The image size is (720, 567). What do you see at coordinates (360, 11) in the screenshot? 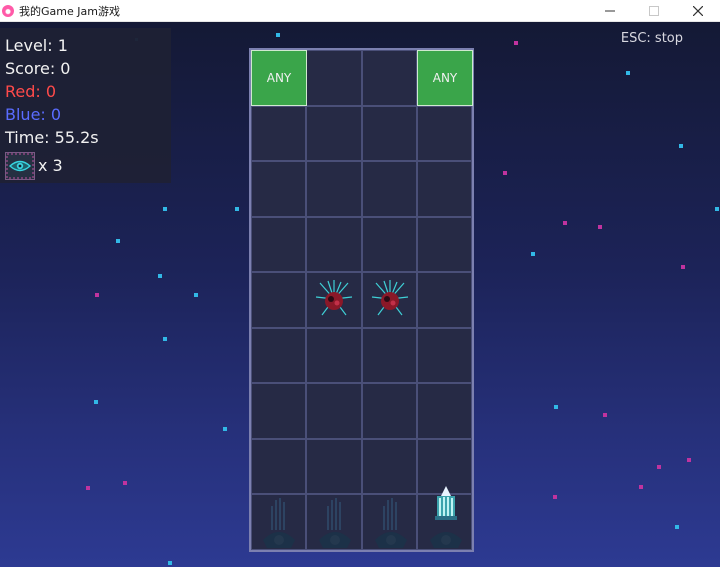
I see `window-titlebar: 我的Game Jam游戏` at bounding box center [360, 11].